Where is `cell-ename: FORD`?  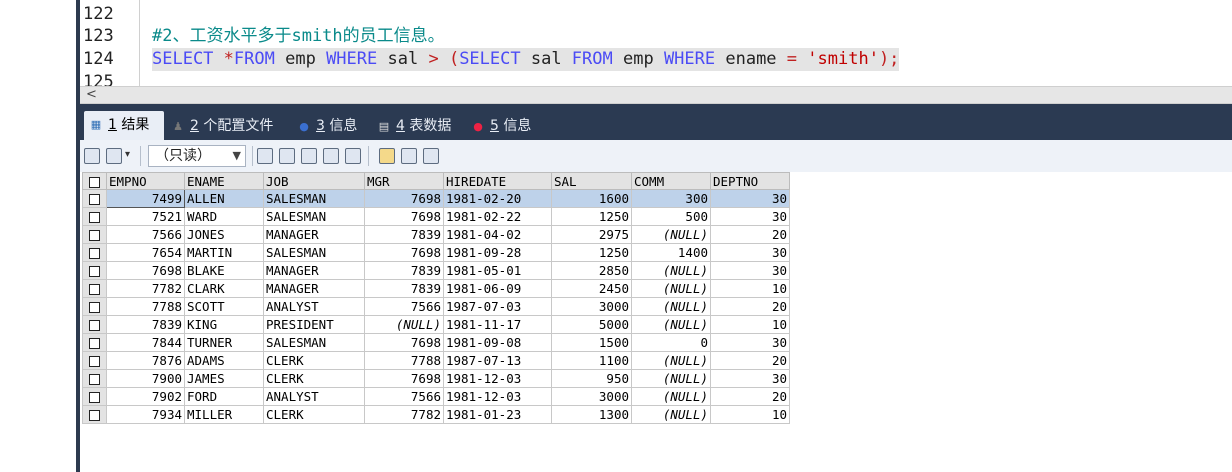
cell-ename: FORD is located at coordinates (224, 396).